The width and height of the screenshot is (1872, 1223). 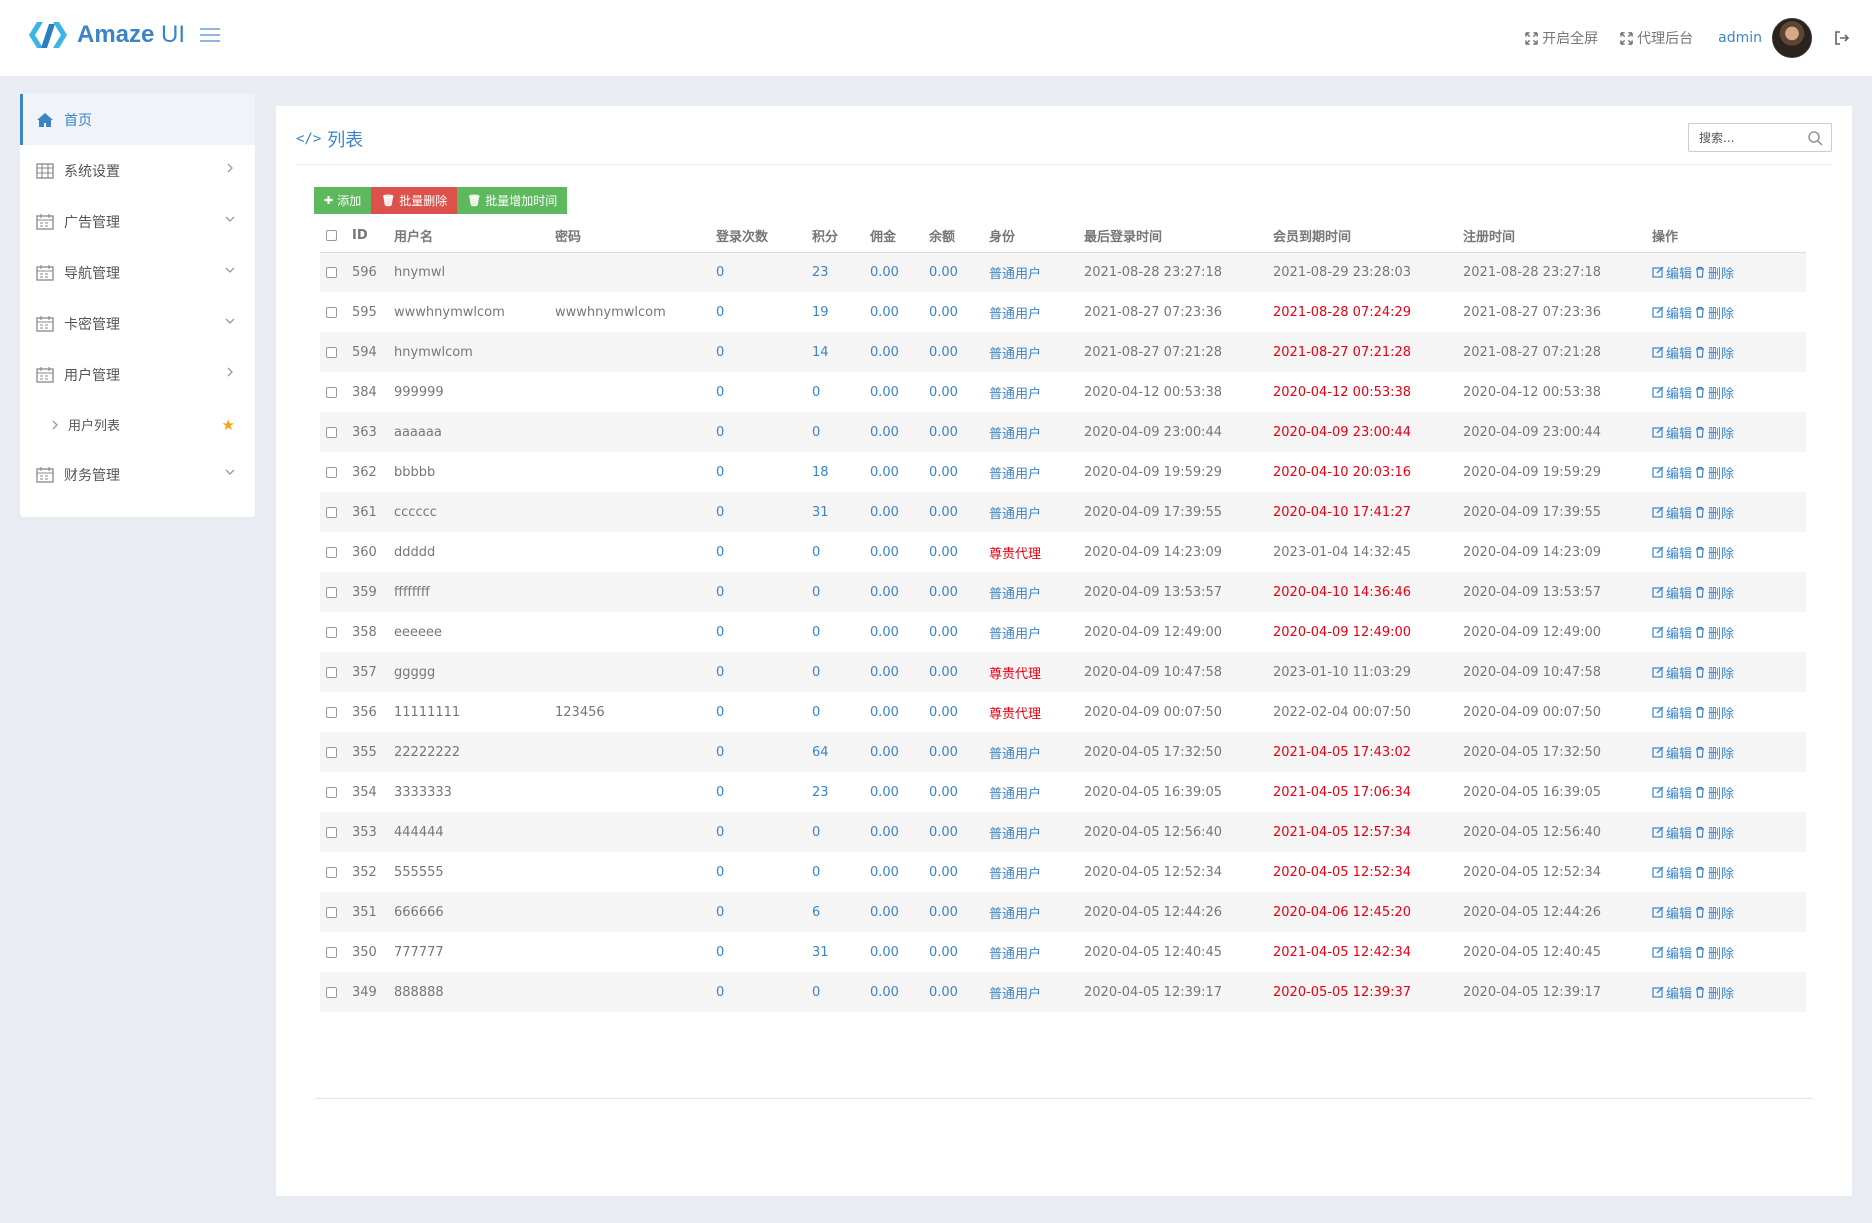 I want to click on sidebar-item-2: 广告管理, so click(x=137, y=221).